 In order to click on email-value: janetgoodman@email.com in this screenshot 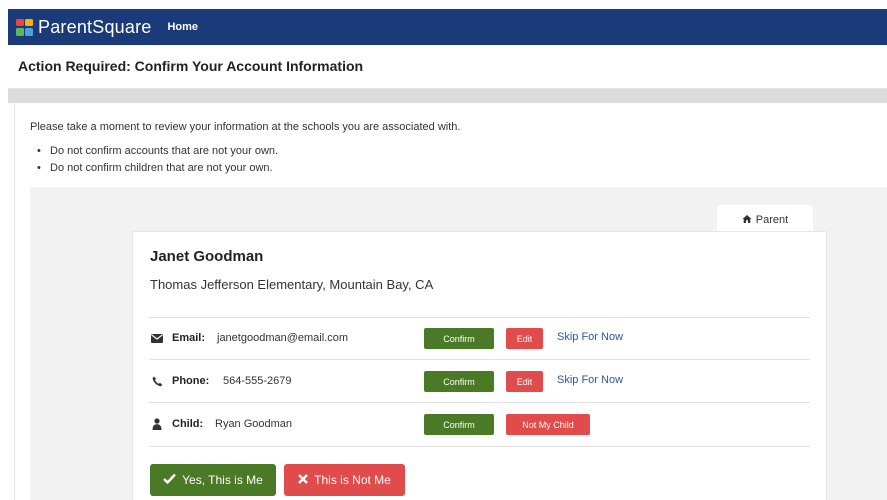, I will do `click(283, 338)`.